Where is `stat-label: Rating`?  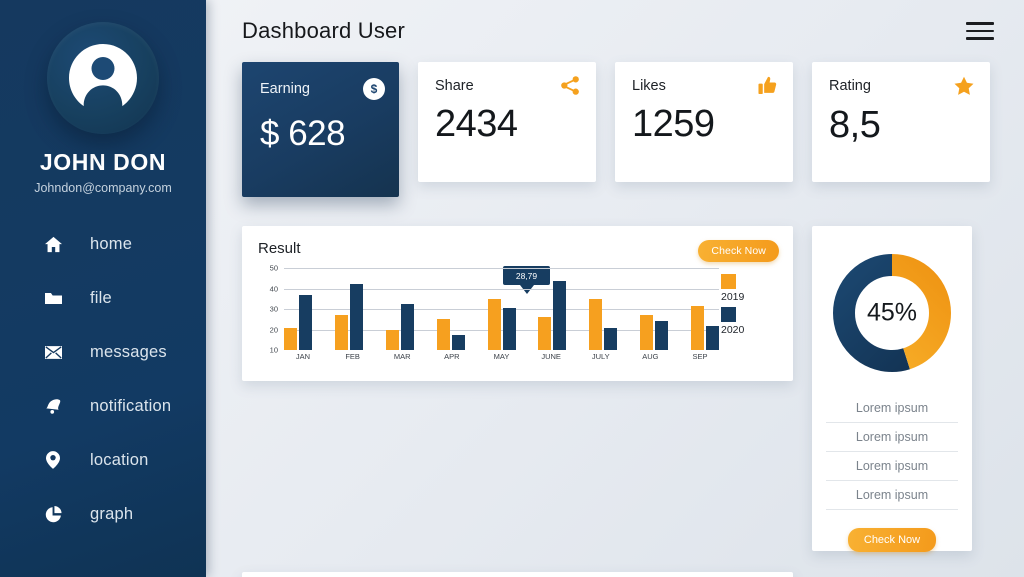 stat-label: Rating is located at coordinates (850, 86).